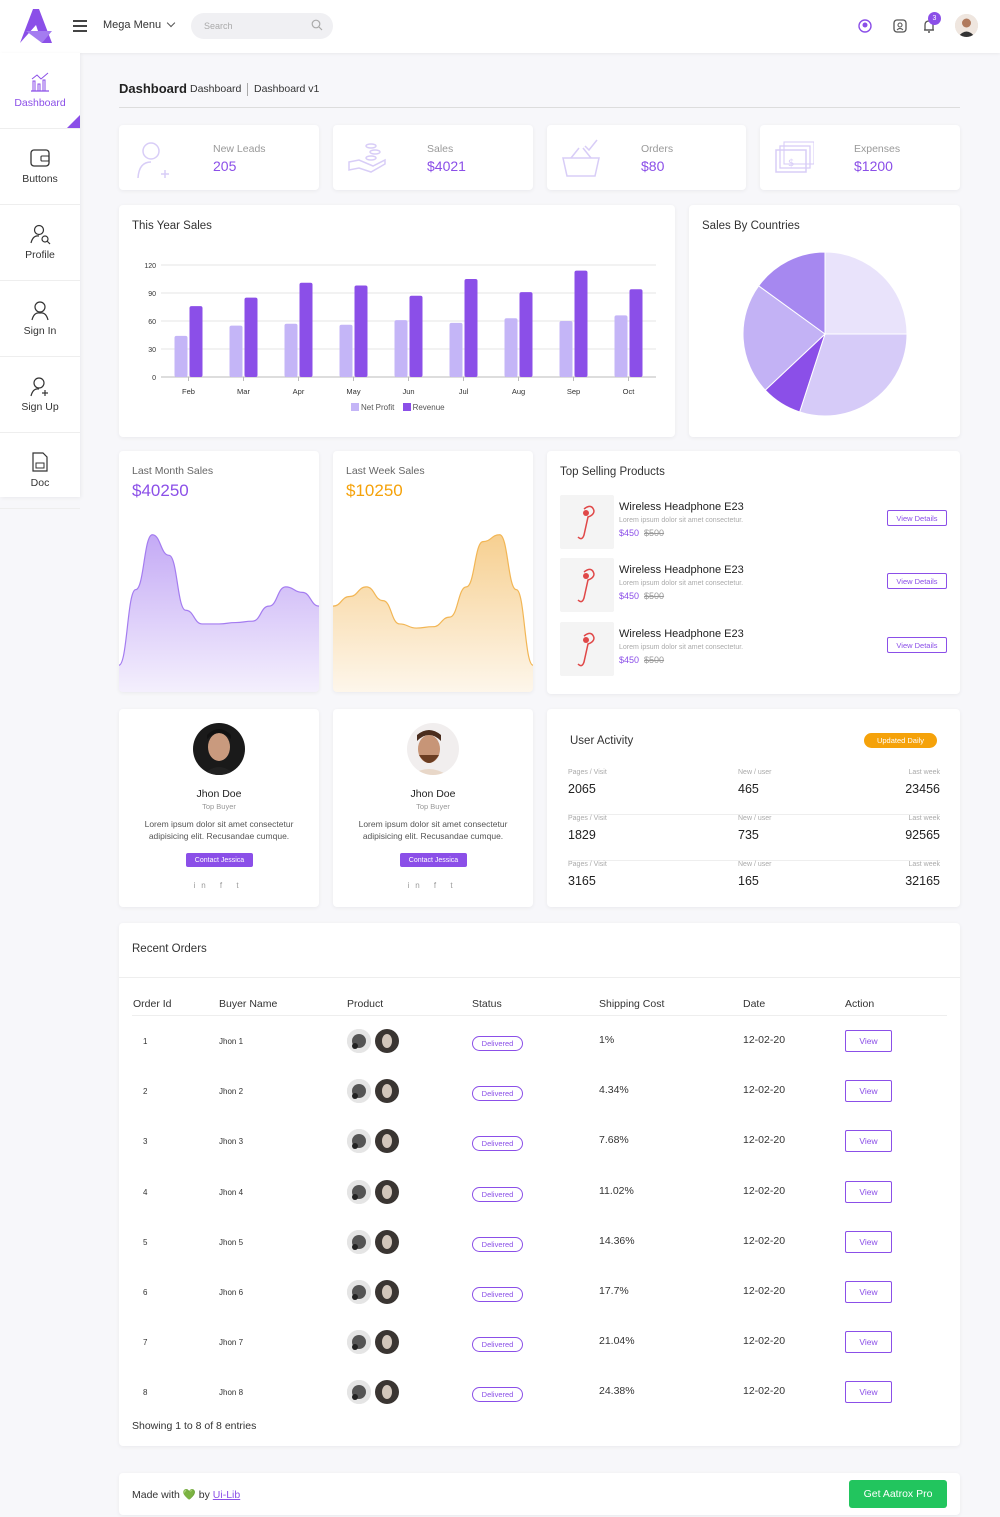  I want to click on legend-item-revenue: Revenue, so click(423, 407).